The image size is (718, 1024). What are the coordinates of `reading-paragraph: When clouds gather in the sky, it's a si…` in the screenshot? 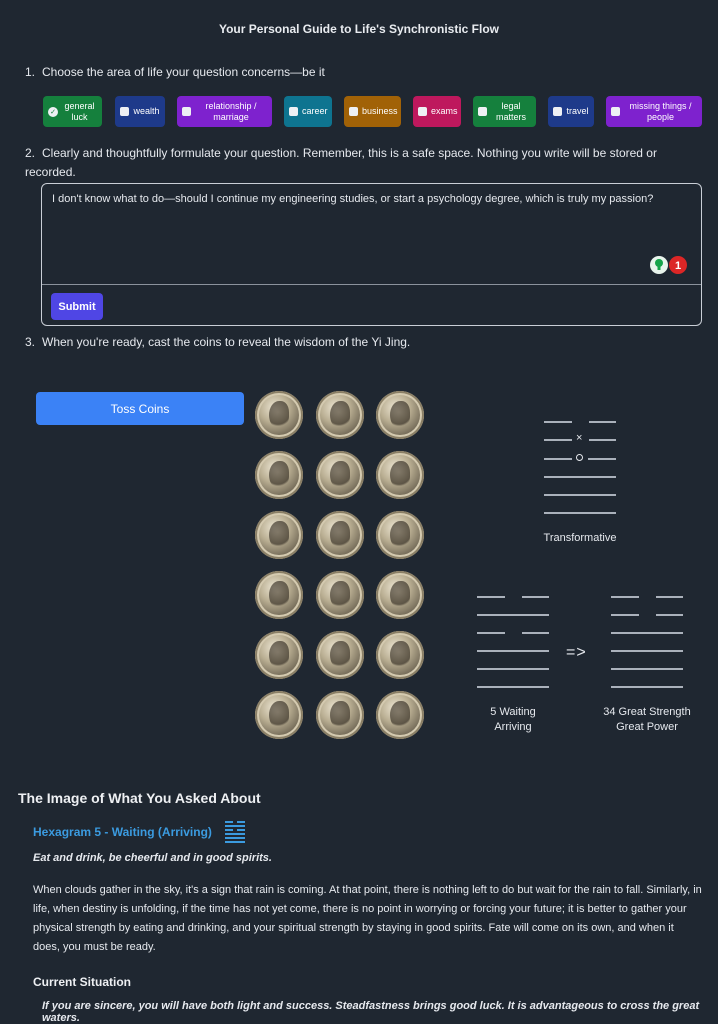 It's located at (367, 918).